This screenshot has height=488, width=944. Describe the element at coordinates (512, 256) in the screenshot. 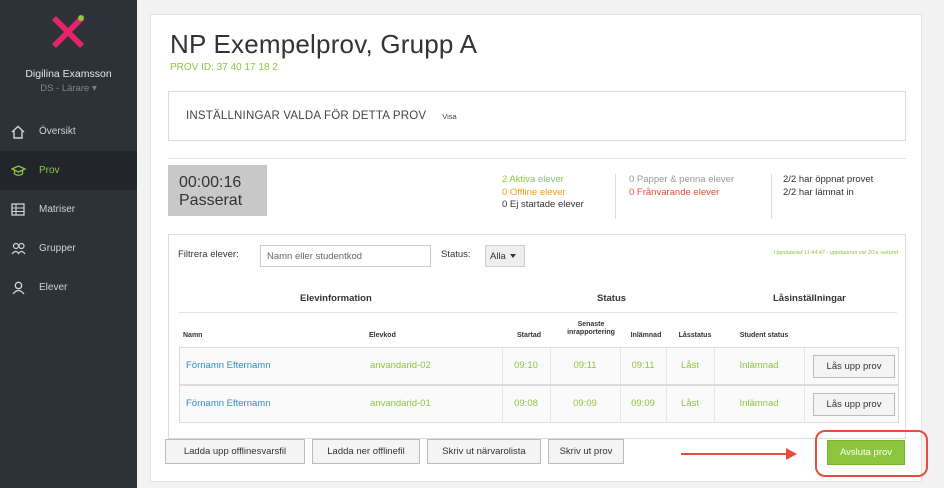

I see `caret-down-icon` at that location.